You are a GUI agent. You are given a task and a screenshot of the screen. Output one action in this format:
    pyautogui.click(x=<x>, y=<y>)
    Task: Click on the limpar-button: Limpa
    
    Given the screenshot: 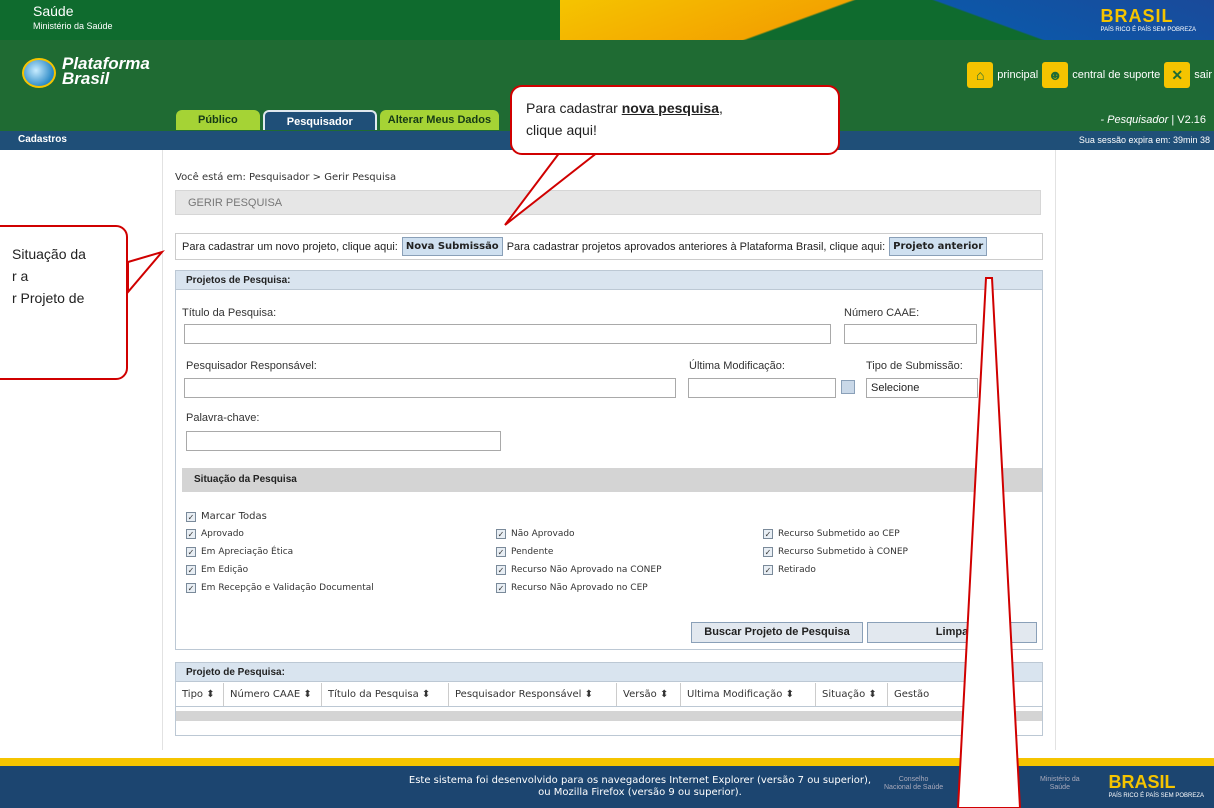 What is the action you would take?
    pyautogui.click(x=952, y=632)
    